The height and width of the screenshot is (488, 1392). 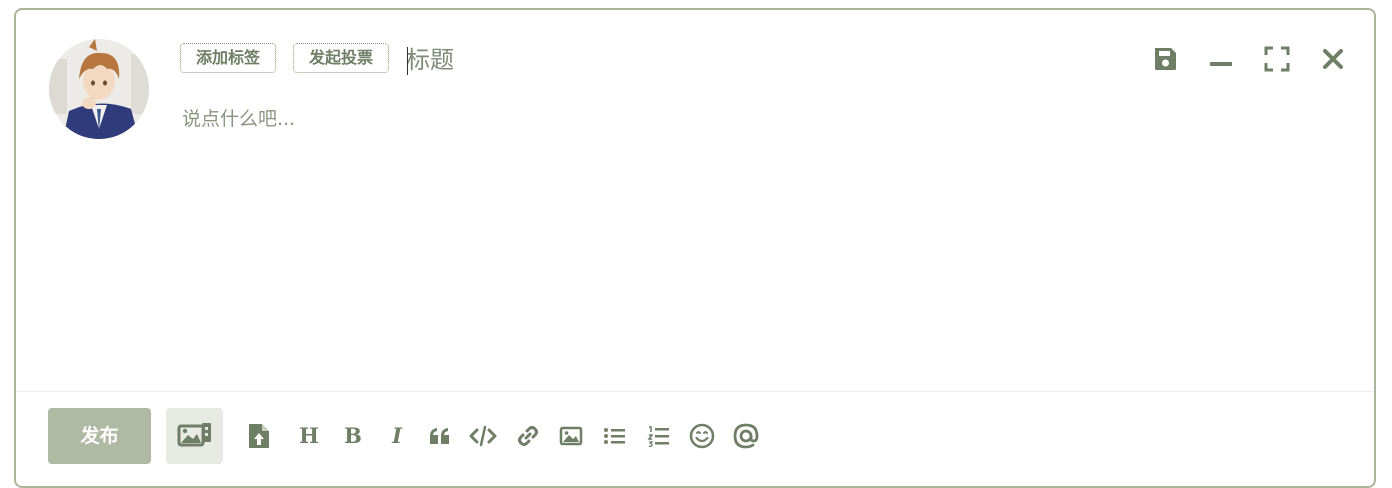 I want to click on close-button, so click(x=1333, y=59).